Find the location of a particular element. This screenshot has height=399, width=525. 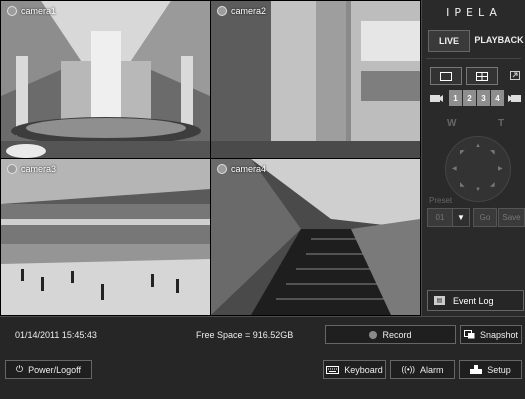

alarm-icon: ((•)) is located at coordinates (408, 369).